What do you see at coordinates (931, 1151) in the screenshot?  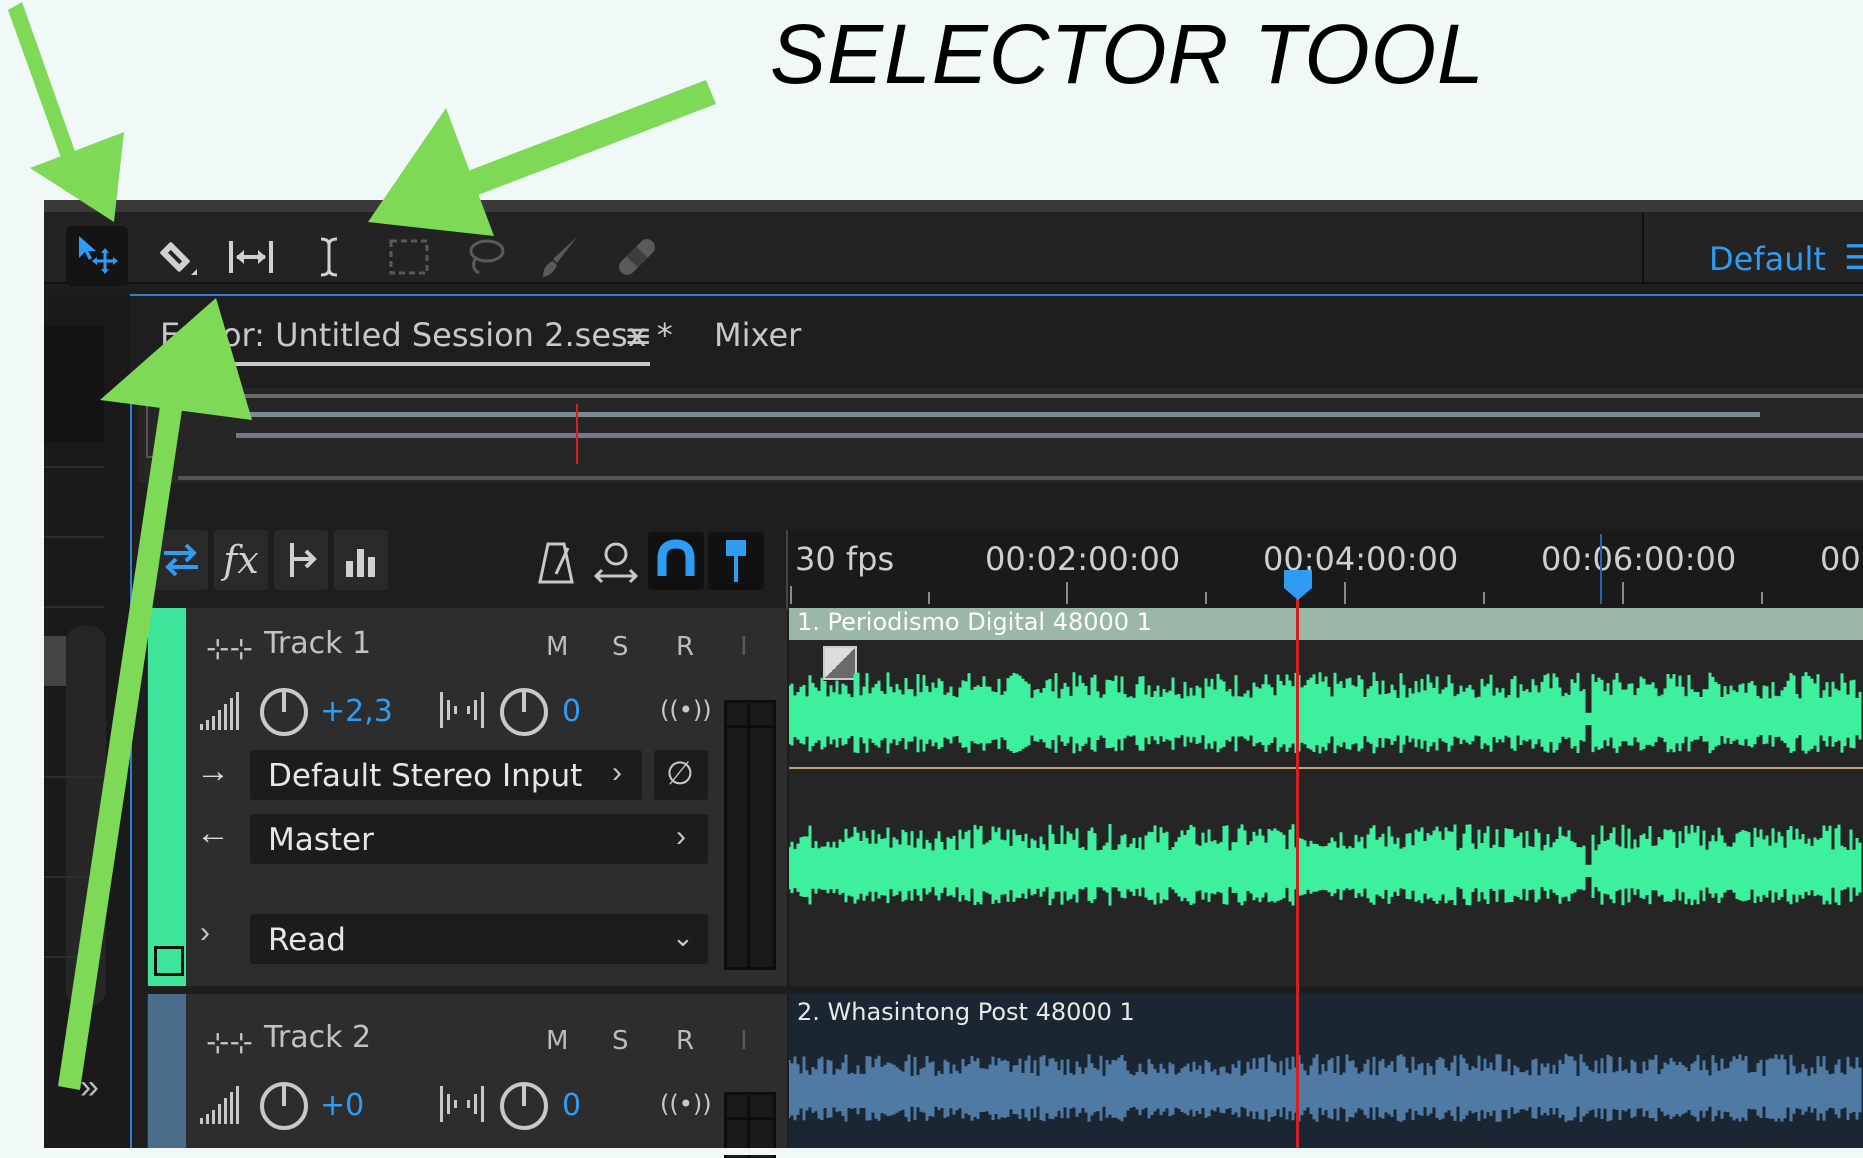 I see `page-bottom-strip` at bounding box center [931, 1151].